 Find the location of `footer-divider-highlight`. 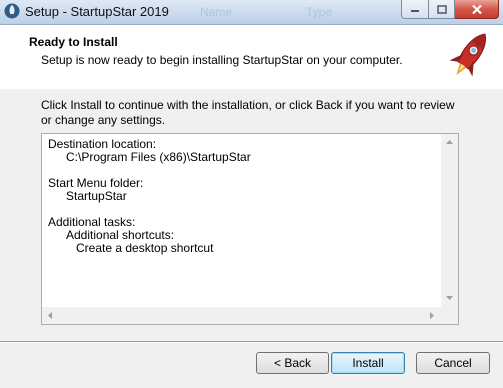

footer-divider-highlight is located at coordinates (251, 342).